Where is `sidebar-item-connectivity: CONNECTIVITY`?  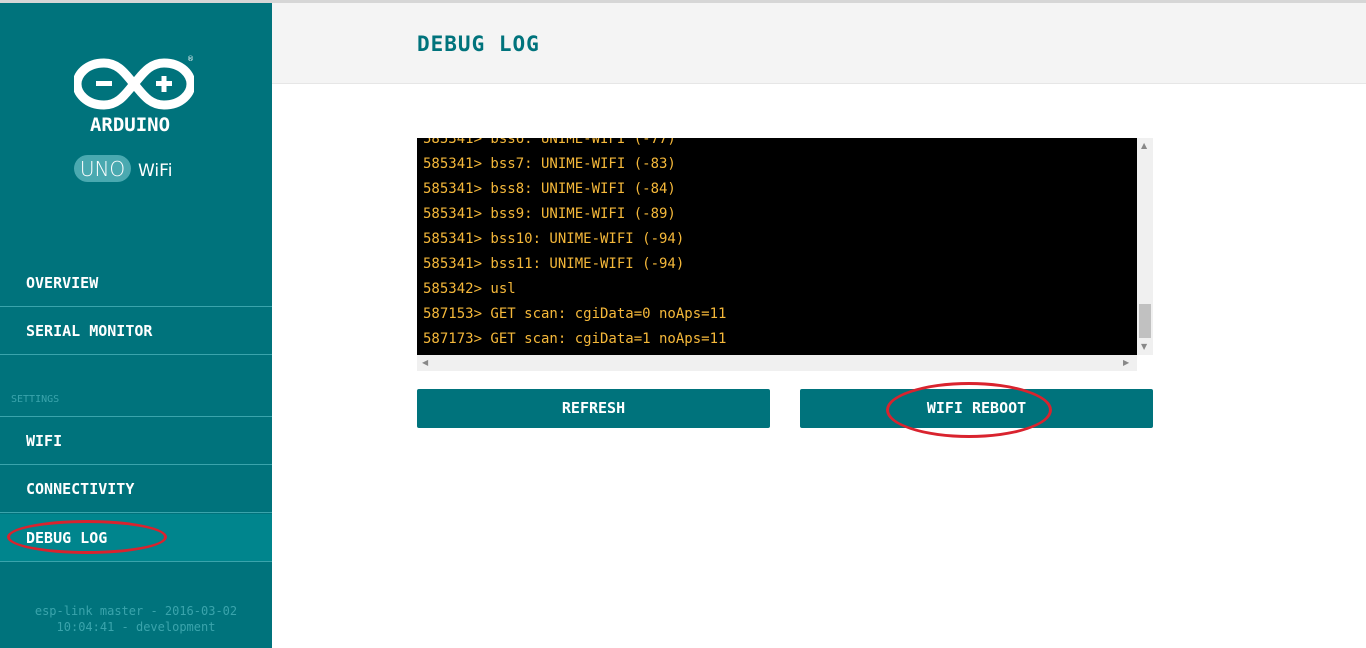
sidebar-item-connectivity: CONNECTIVITY is located at coordinates (136, 489).